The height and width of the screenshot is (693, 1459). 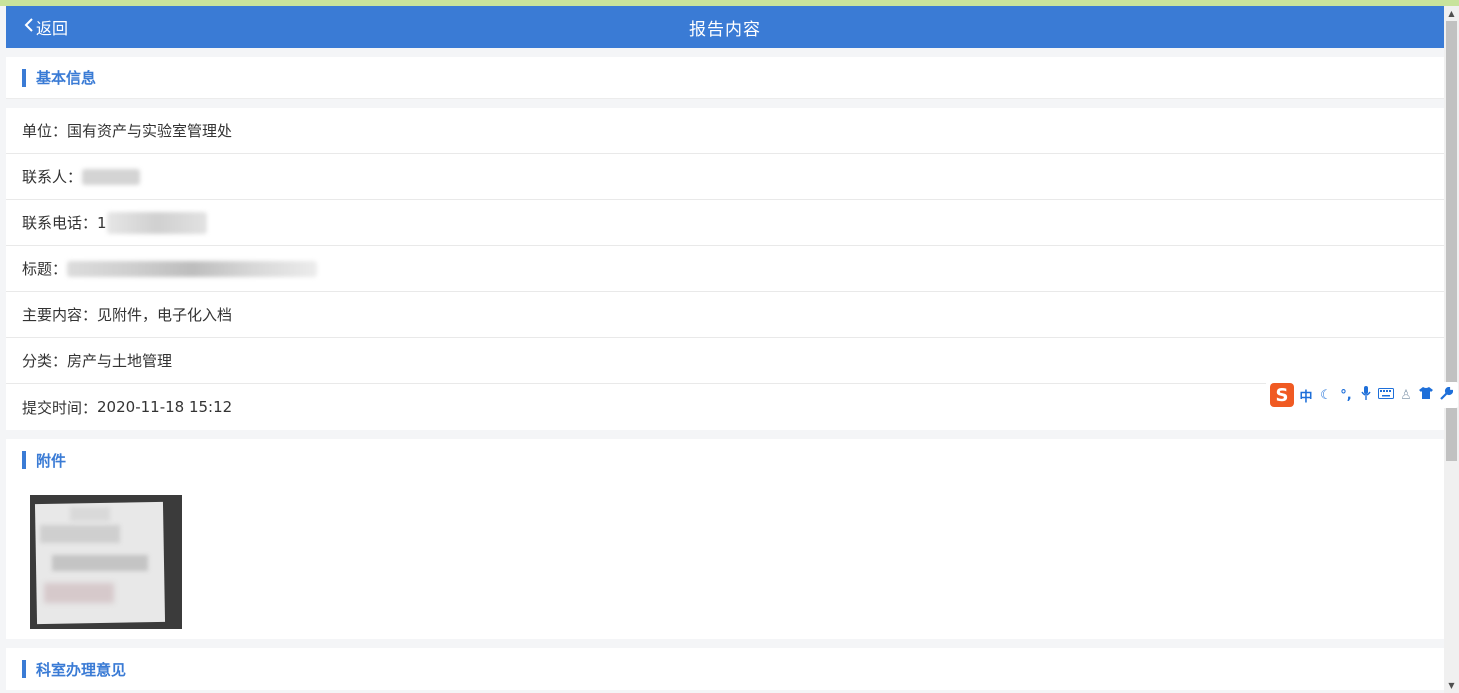 I want to click on row-label: 单位：, so click(x=45, y=131).